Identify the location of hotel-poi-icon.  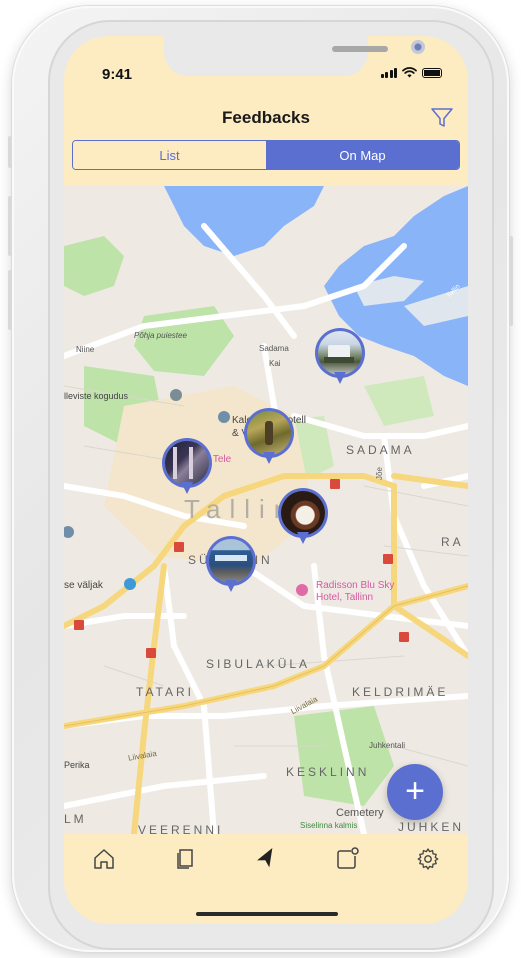
(224, 417).